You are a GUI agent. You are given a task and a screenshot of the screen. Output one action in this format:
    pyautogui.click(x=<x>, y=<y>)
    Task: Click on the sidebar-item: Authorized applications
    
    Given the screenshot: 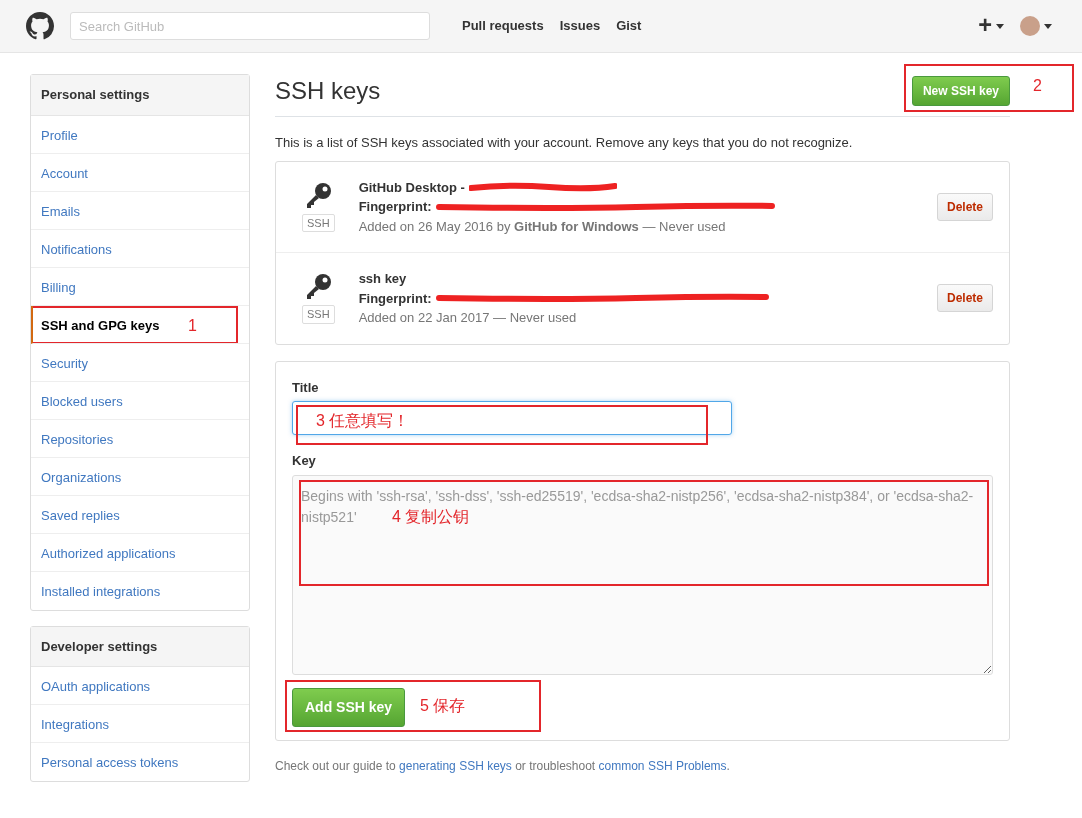 What is the action you would take?
    pyautogui.click(x=140, y=552)
    